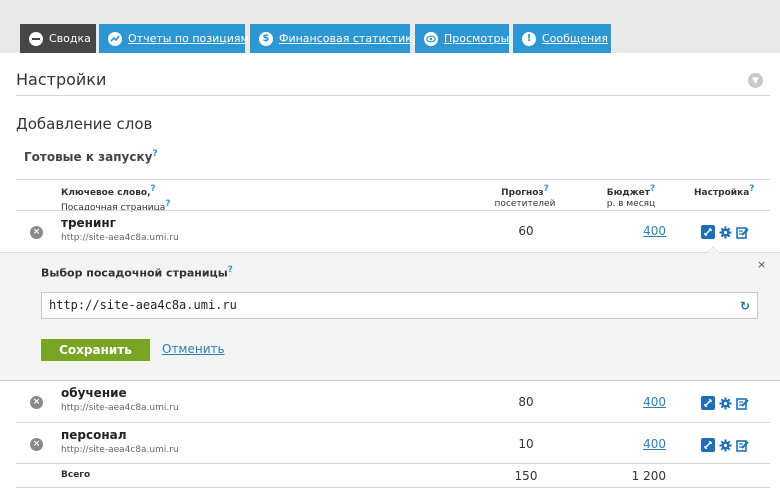 The width and height of the screenshot is (780, 495). Describe the element at coordinates (70, 38) in the screenshot. I see `tab-summary-label: Сводка` at that location.